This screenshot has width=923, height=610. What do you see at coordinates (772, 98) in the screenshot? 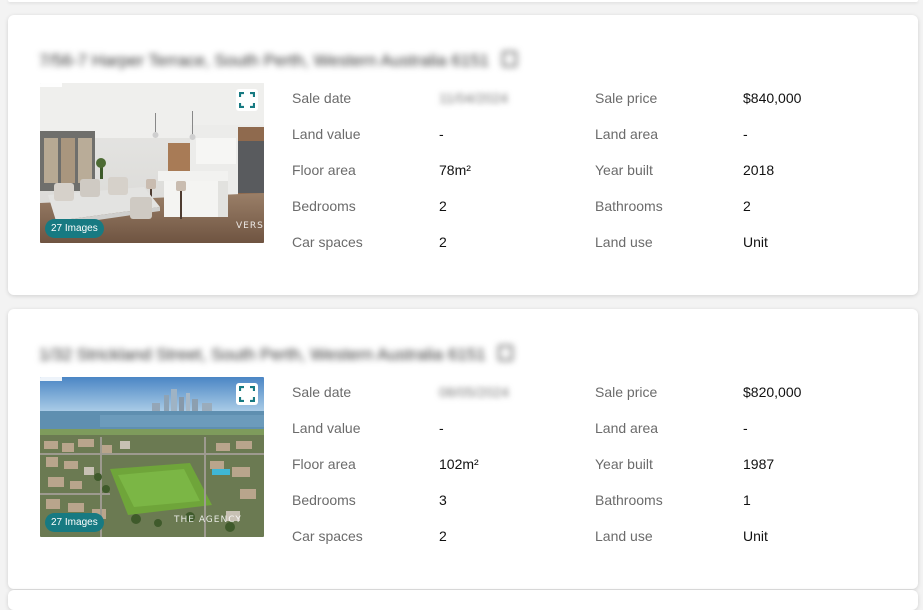
I see `sale-price-value: $840,000` at bounding box center [772, 98].